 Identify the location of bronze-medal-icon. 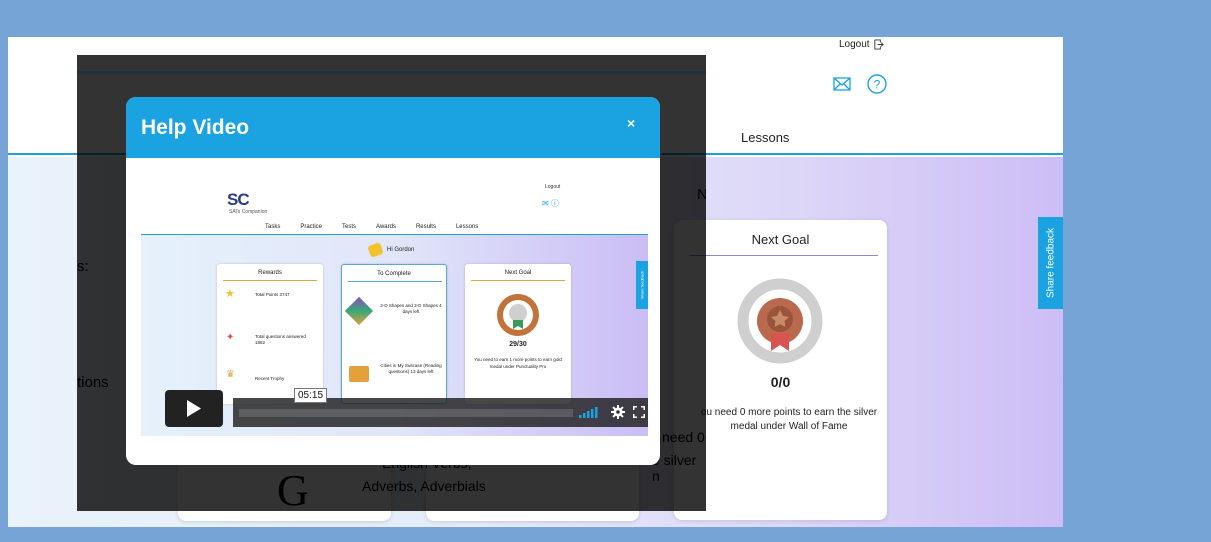
(780, 321).